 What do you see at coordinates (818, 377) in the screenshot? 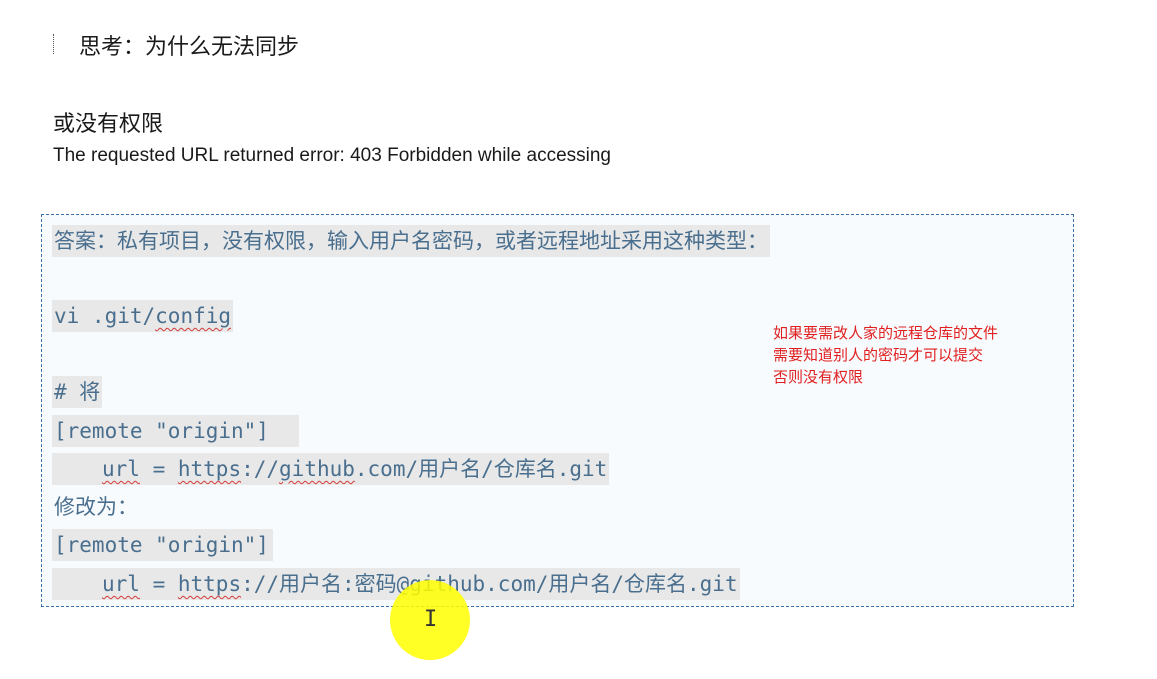
I see `note-line-3: 否则没有权限` at bounding box center [818, 377].